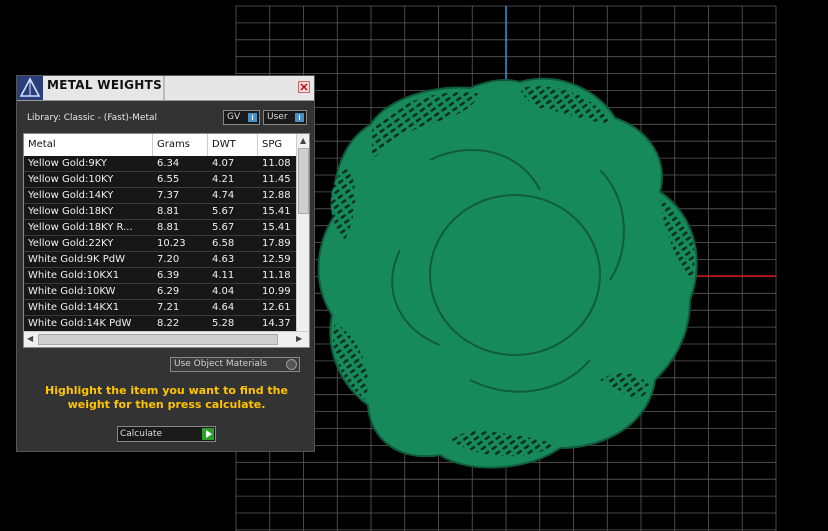 This screenshot has width=828, height=531. I want to click on table-header: Metal Grams DWT SPG, so click(160, 145).